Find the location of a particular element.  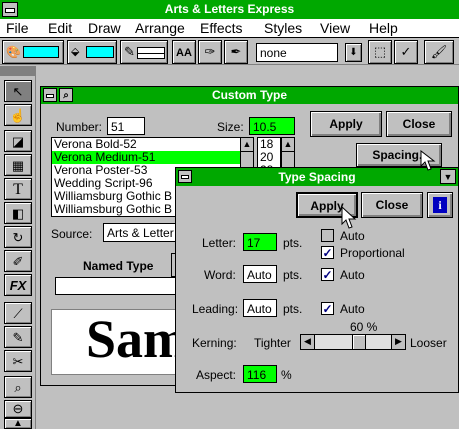

type-spacing-system-menu is located at coordinates (185, 176).